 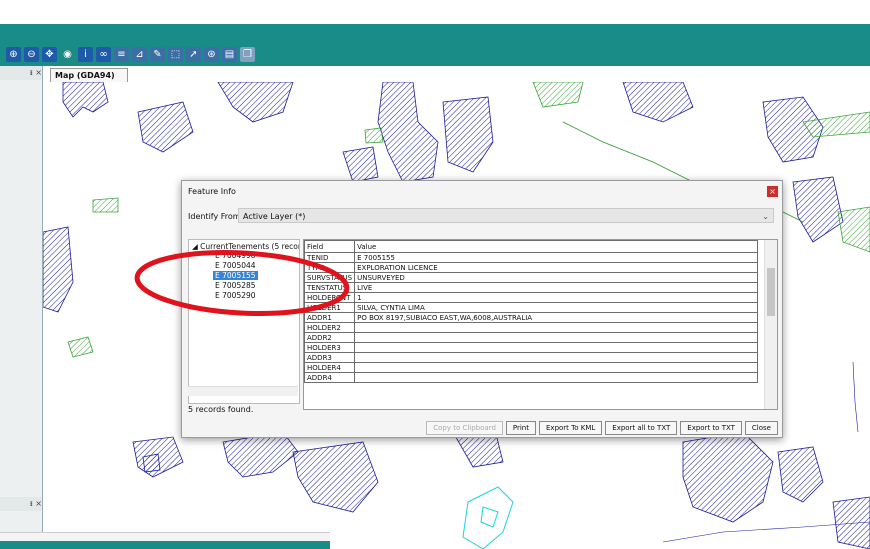 What do you see at coordinates (571, 428) in the screenshot?
I see `export-kml-button: Export To KML` at bounding box center [571, 428].